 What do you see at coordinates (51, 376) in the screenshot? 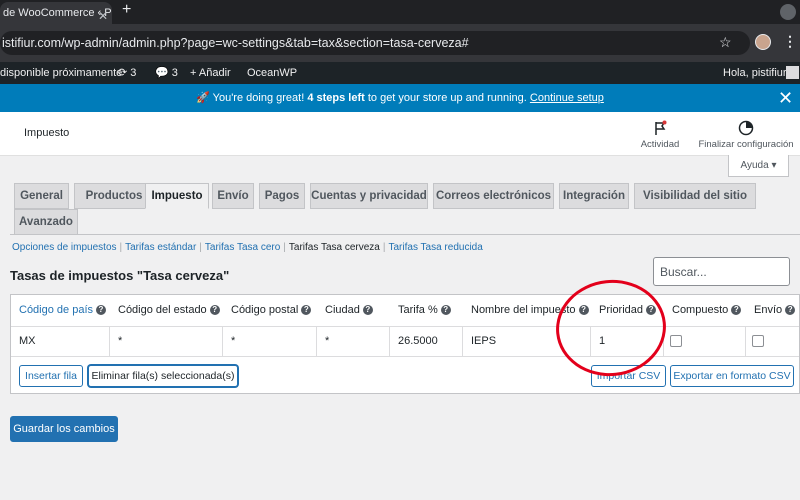
I see `insert-row-button: Insertar fila` at bounding box center [51, 376].